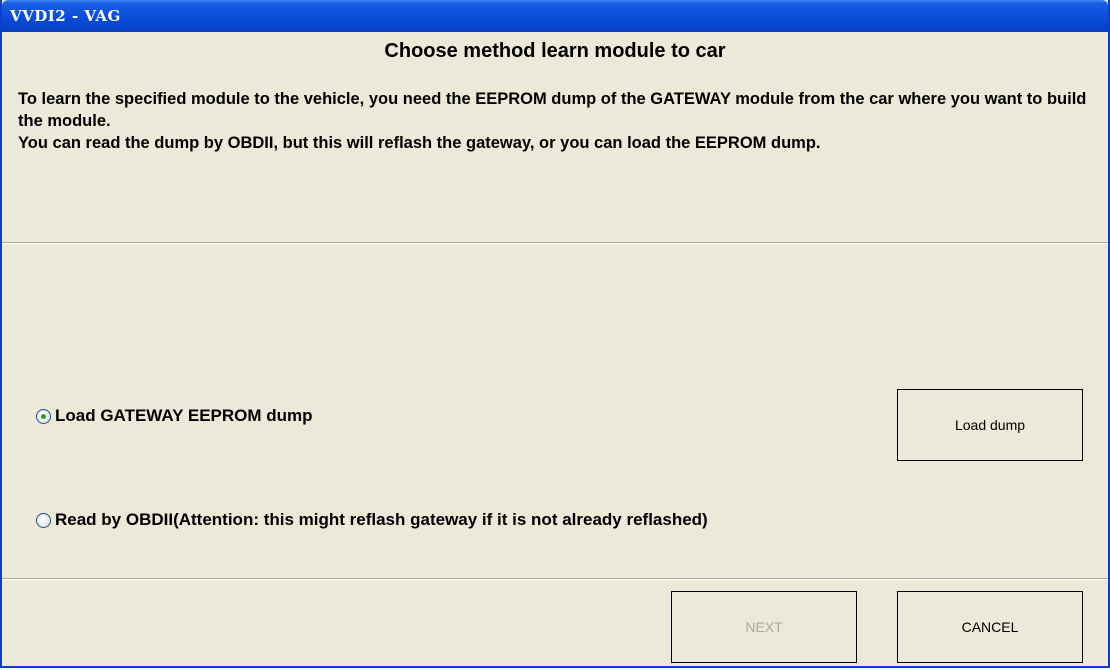  I want to click on page-title: Choose method learn module to car, so click(555, 51).